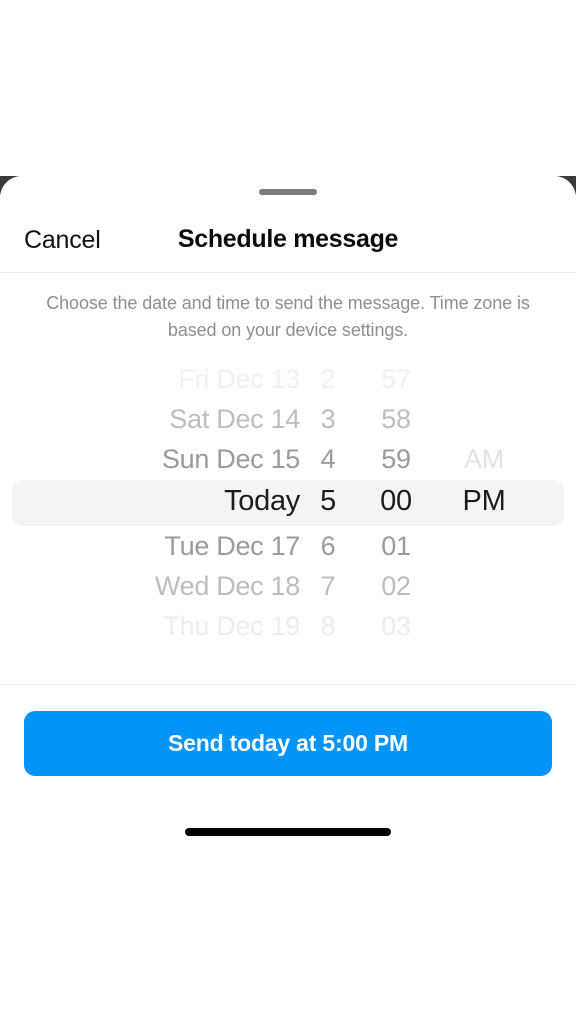 This screenshot has height=1024, width=576. Describe the element at coordinates (288, 684) in the screenshot. I see `footer-divider` at that location.